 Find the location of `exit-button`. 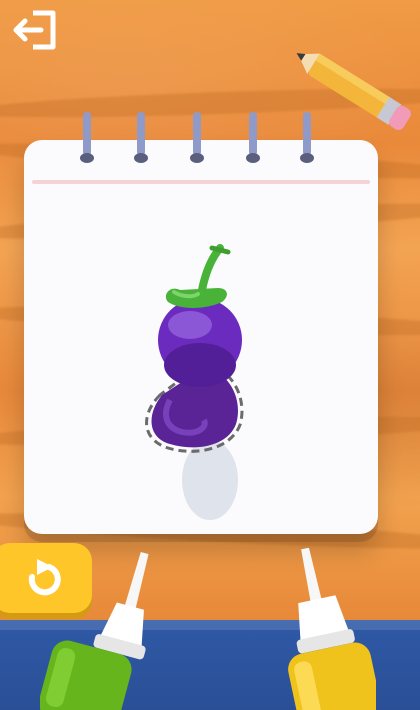

exit-button is located at coordinates (35, 30).